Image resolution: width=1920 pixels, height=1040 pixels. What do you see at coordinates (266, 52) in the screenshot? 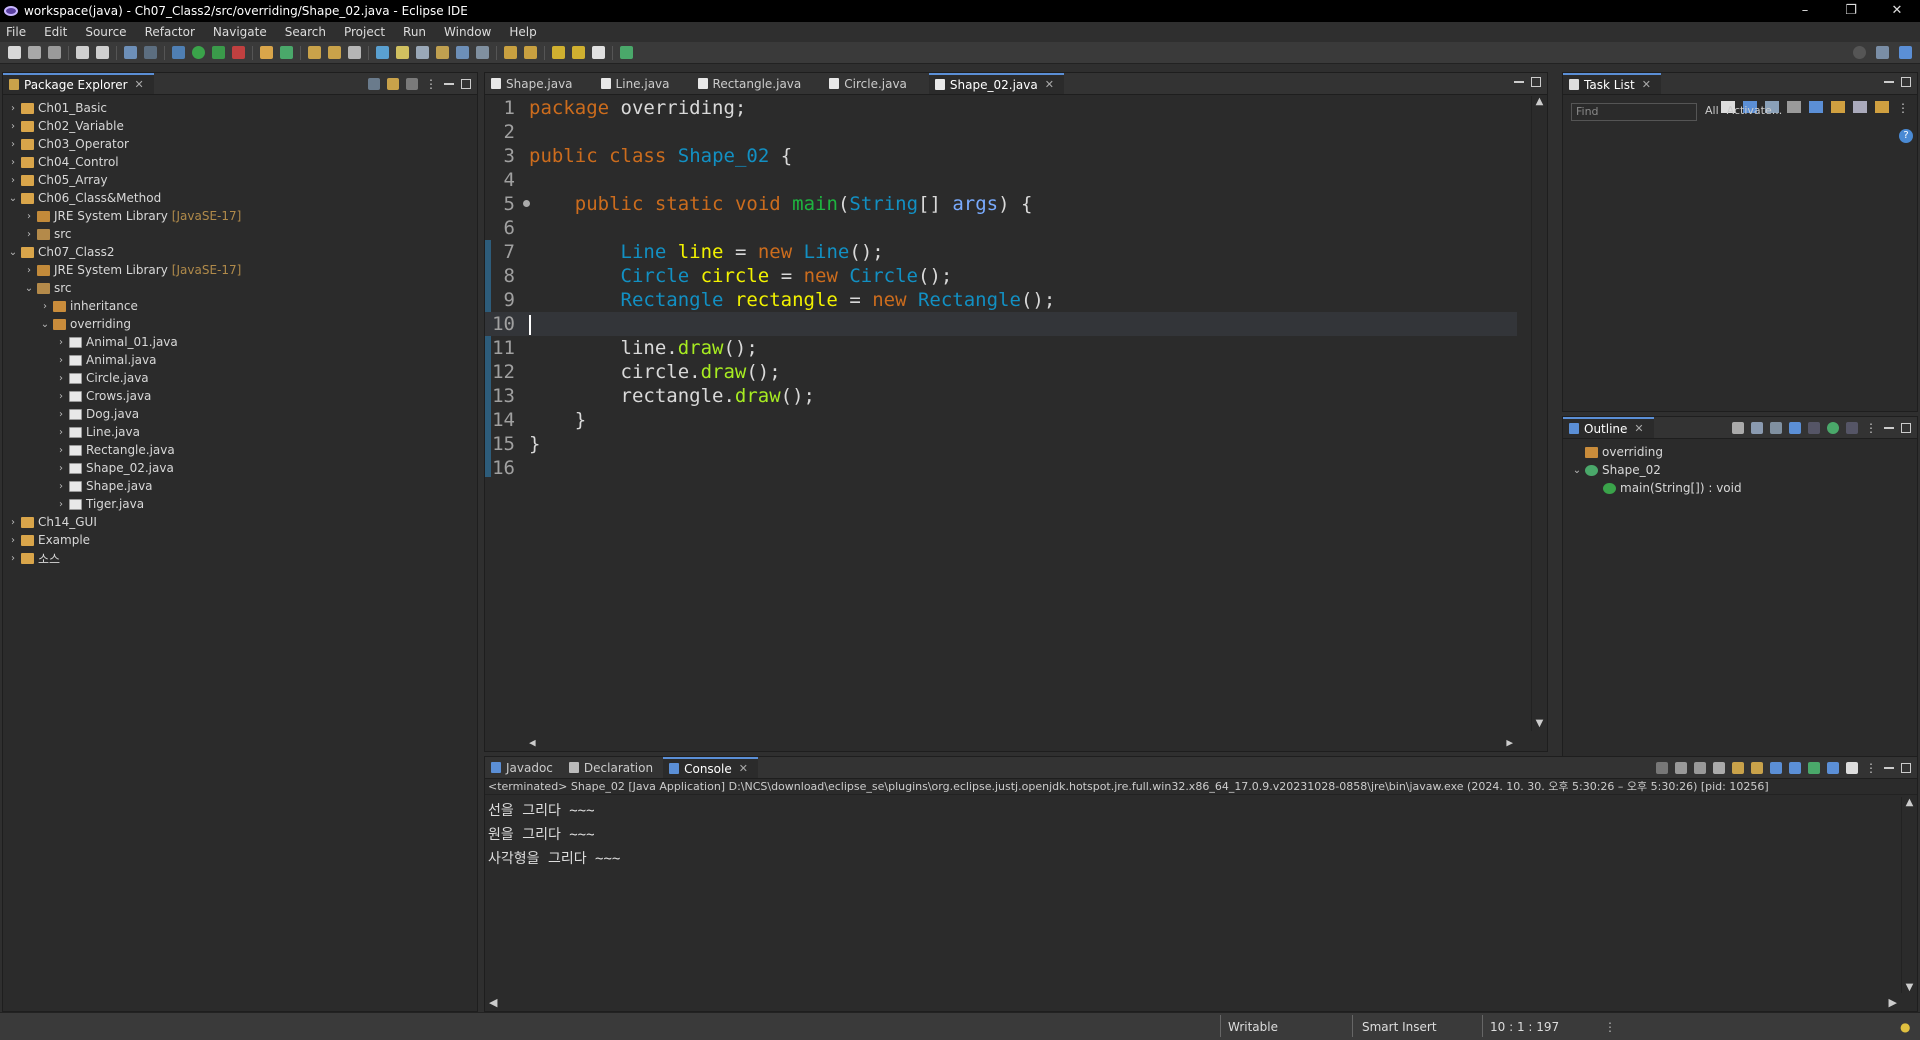
I see `new-java-project-icon` at bounding box center [266, 52].